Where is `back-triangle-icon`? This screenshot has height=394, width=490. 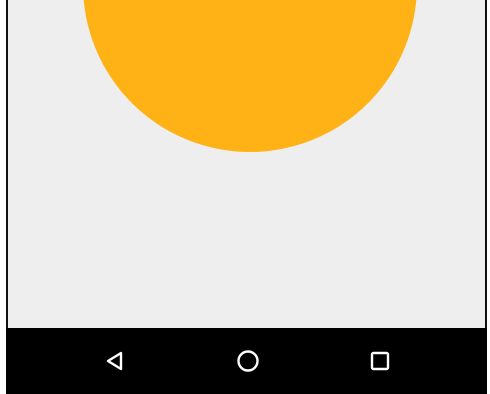
back-triangle-icon is located at coordinates (114, 361).